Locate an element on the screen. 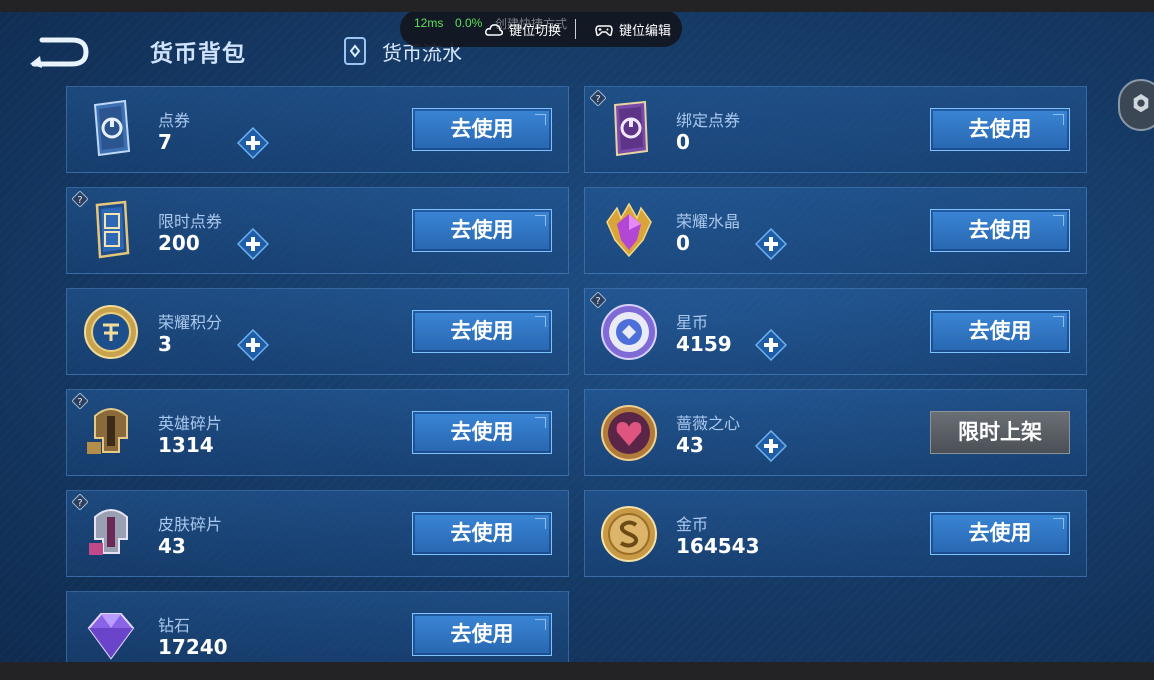 The height and width of the screenshot is (680, 1154). currency-card-dianquan: 点券 7 去使用 is located at coordinates (317, 129).